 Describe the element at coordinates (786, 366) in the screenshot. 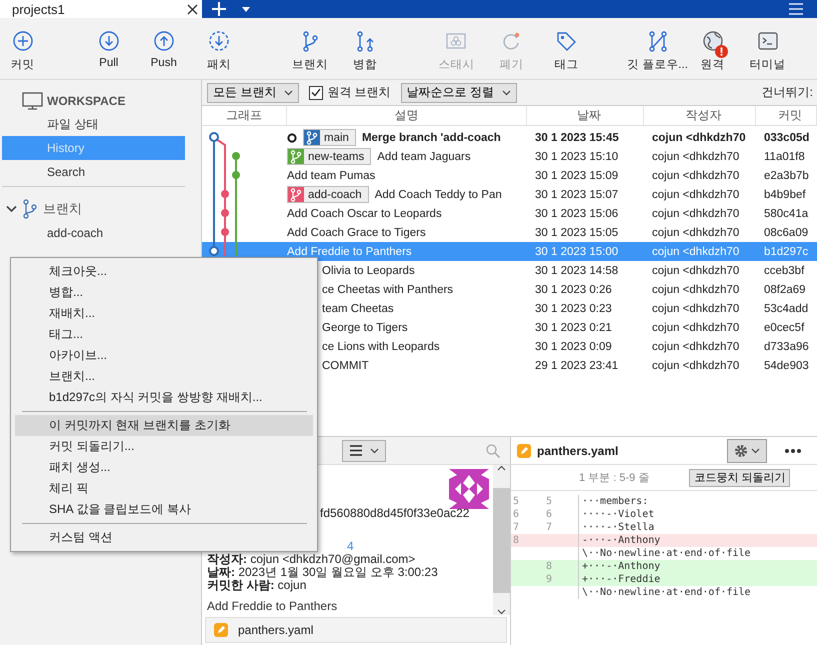

I see `commit-hash: 54de903` at that location.